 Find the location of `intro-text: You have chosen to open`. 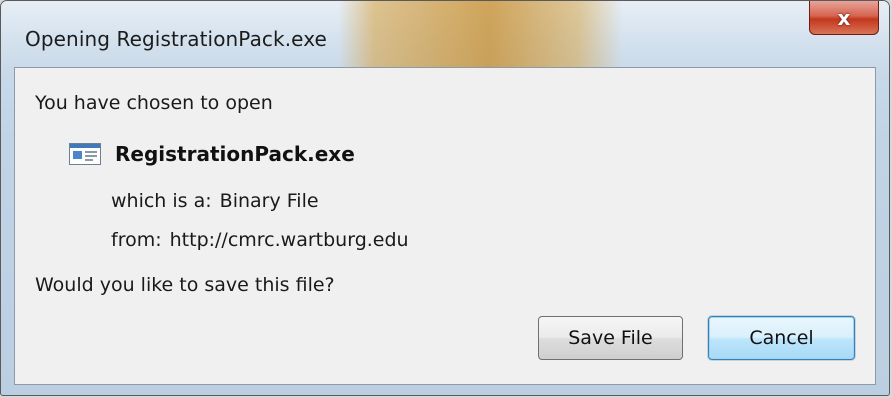

intro-text: You have chosen to open is located at coordinates (154, 103).